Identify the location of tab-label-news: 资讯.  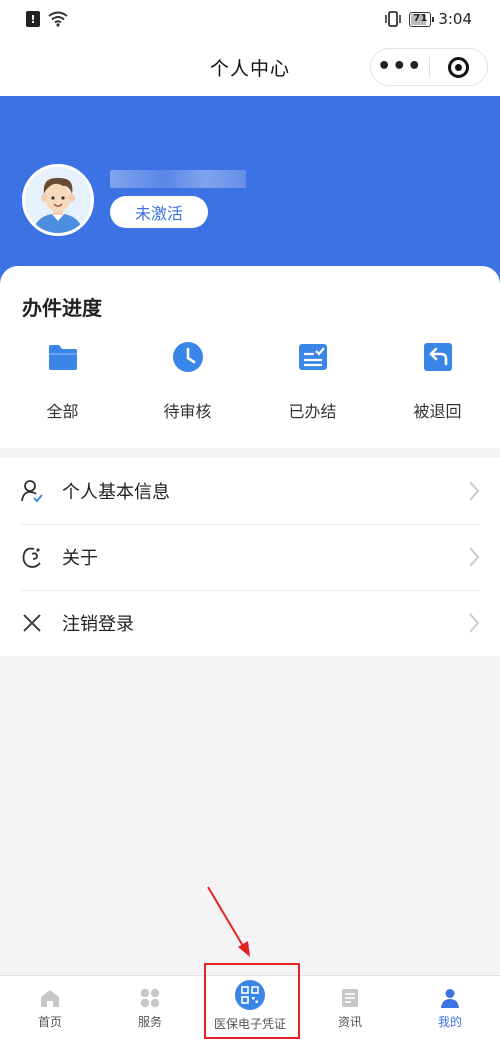
(349, 1022).